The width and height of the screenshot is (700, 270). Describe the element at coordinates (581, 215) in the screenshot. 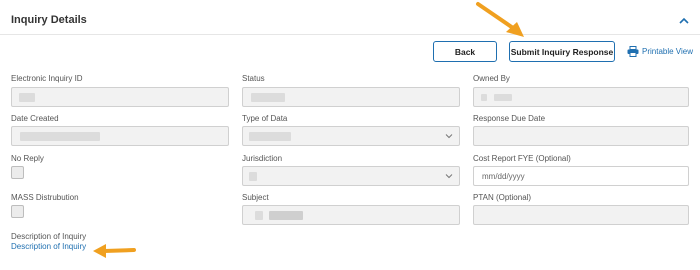

I see `ptan-field` at that location.